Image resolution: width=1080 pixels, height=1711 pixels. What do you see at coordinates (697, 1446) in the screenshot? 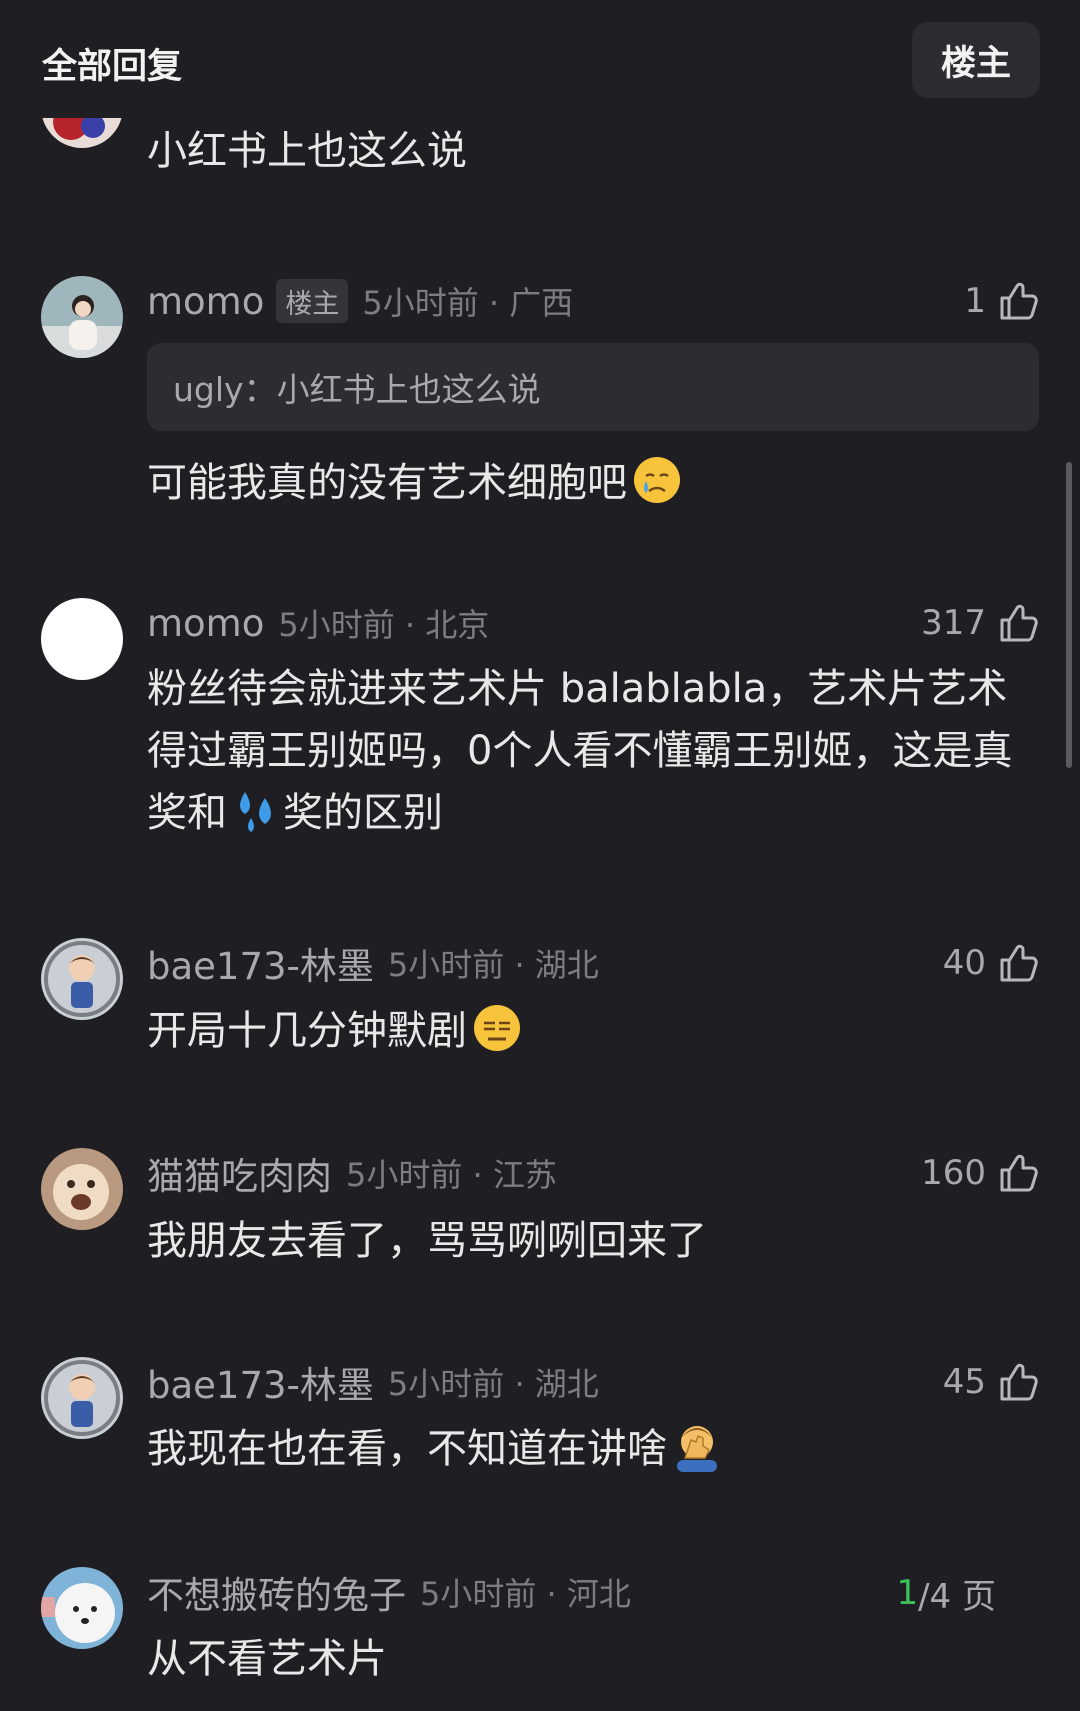
I see `facepalm-icon` at bounding box center [697, 1446].